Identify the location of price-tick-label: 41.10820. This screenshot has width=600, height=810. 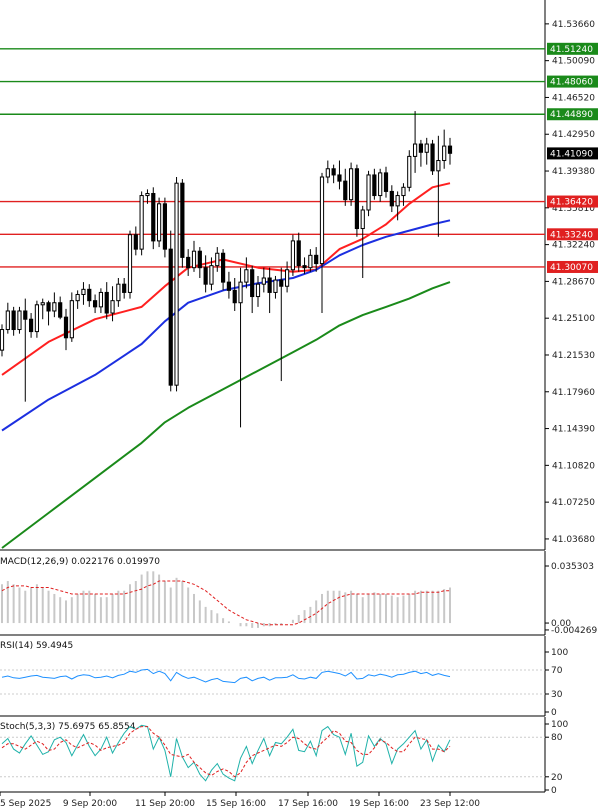
(573, 466).